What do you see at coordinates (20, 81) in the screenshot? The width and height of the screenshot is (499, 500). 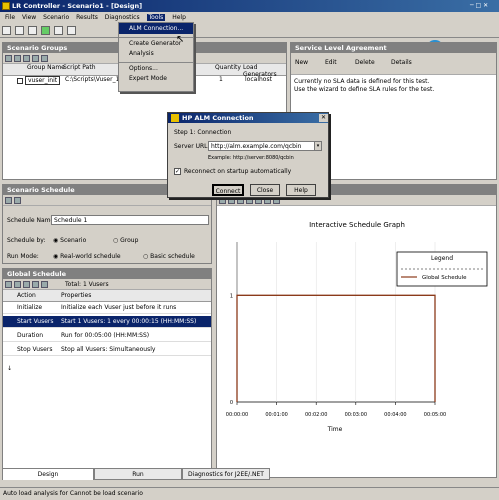 I see `row-checkbox` at bounding box center [20, 81].